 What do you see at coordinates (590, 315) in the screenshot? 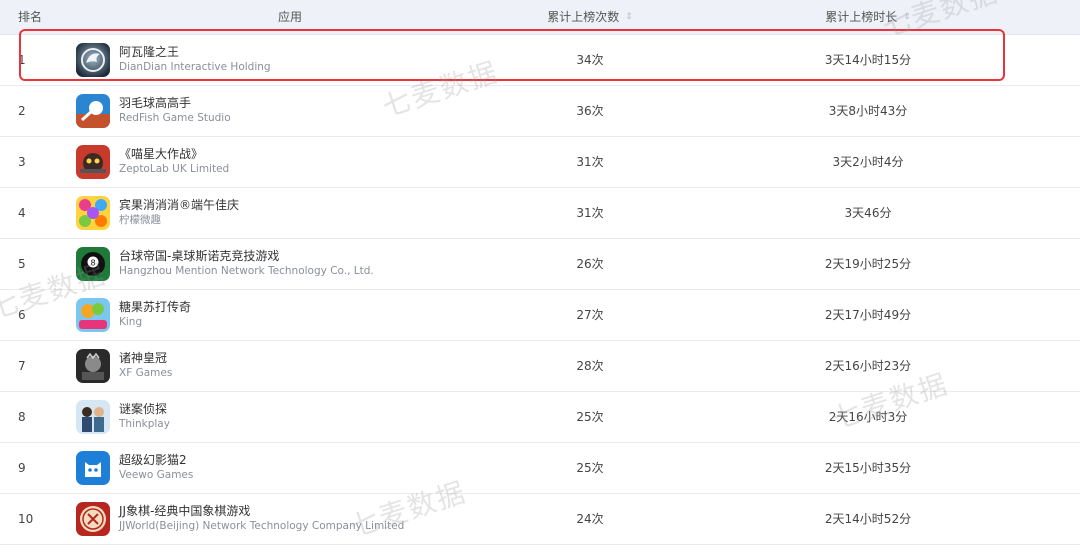
I see `count-cell: 27次` at bounding box center [590, 315].